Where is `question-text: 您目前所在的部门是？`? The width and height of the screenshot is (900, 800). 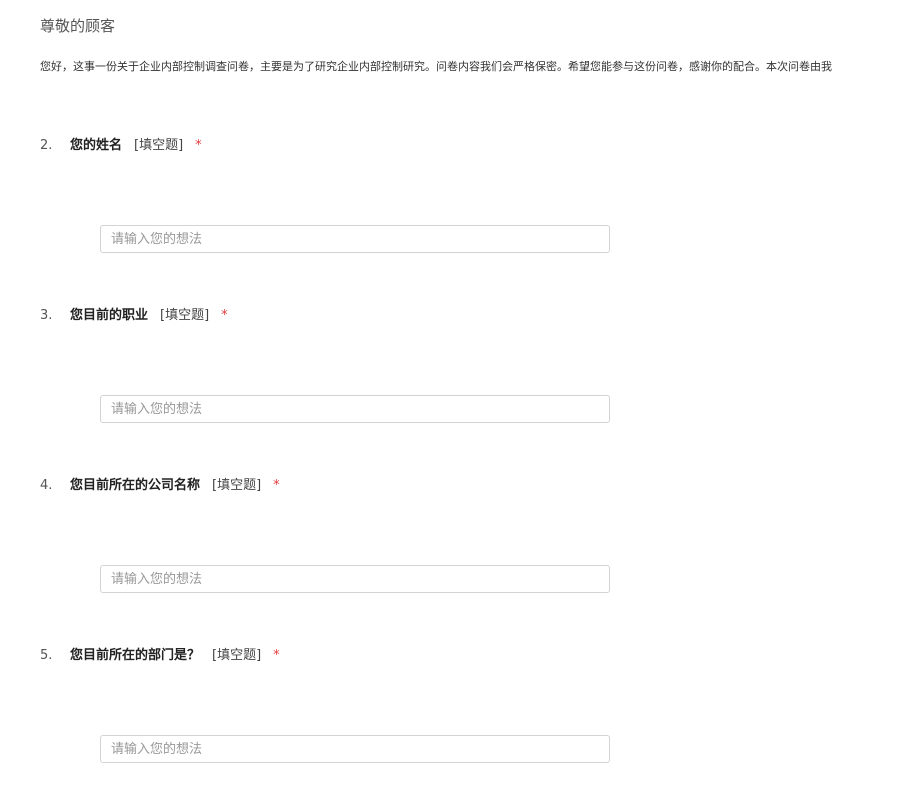 question-text: 您目前所在的部门是？ is located at coordinates (135, 655).